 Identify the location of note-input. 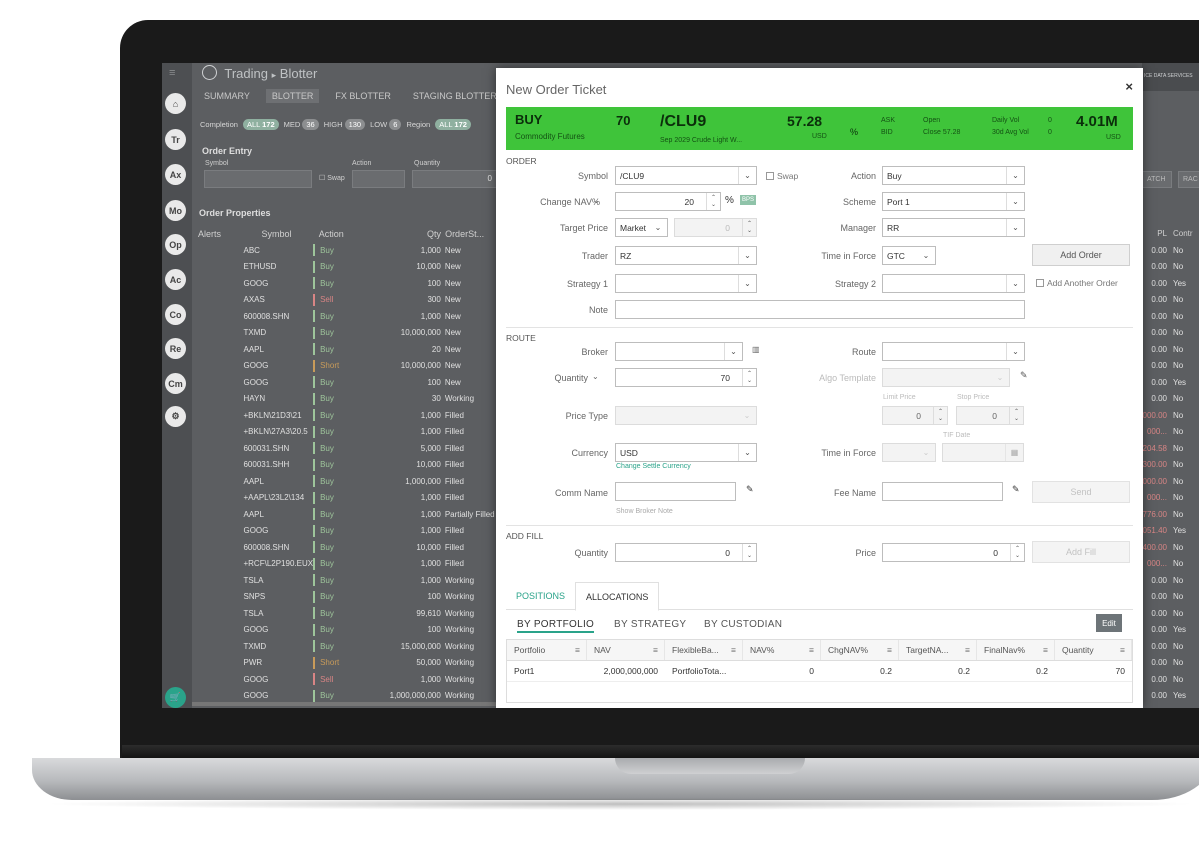
(820, 309).